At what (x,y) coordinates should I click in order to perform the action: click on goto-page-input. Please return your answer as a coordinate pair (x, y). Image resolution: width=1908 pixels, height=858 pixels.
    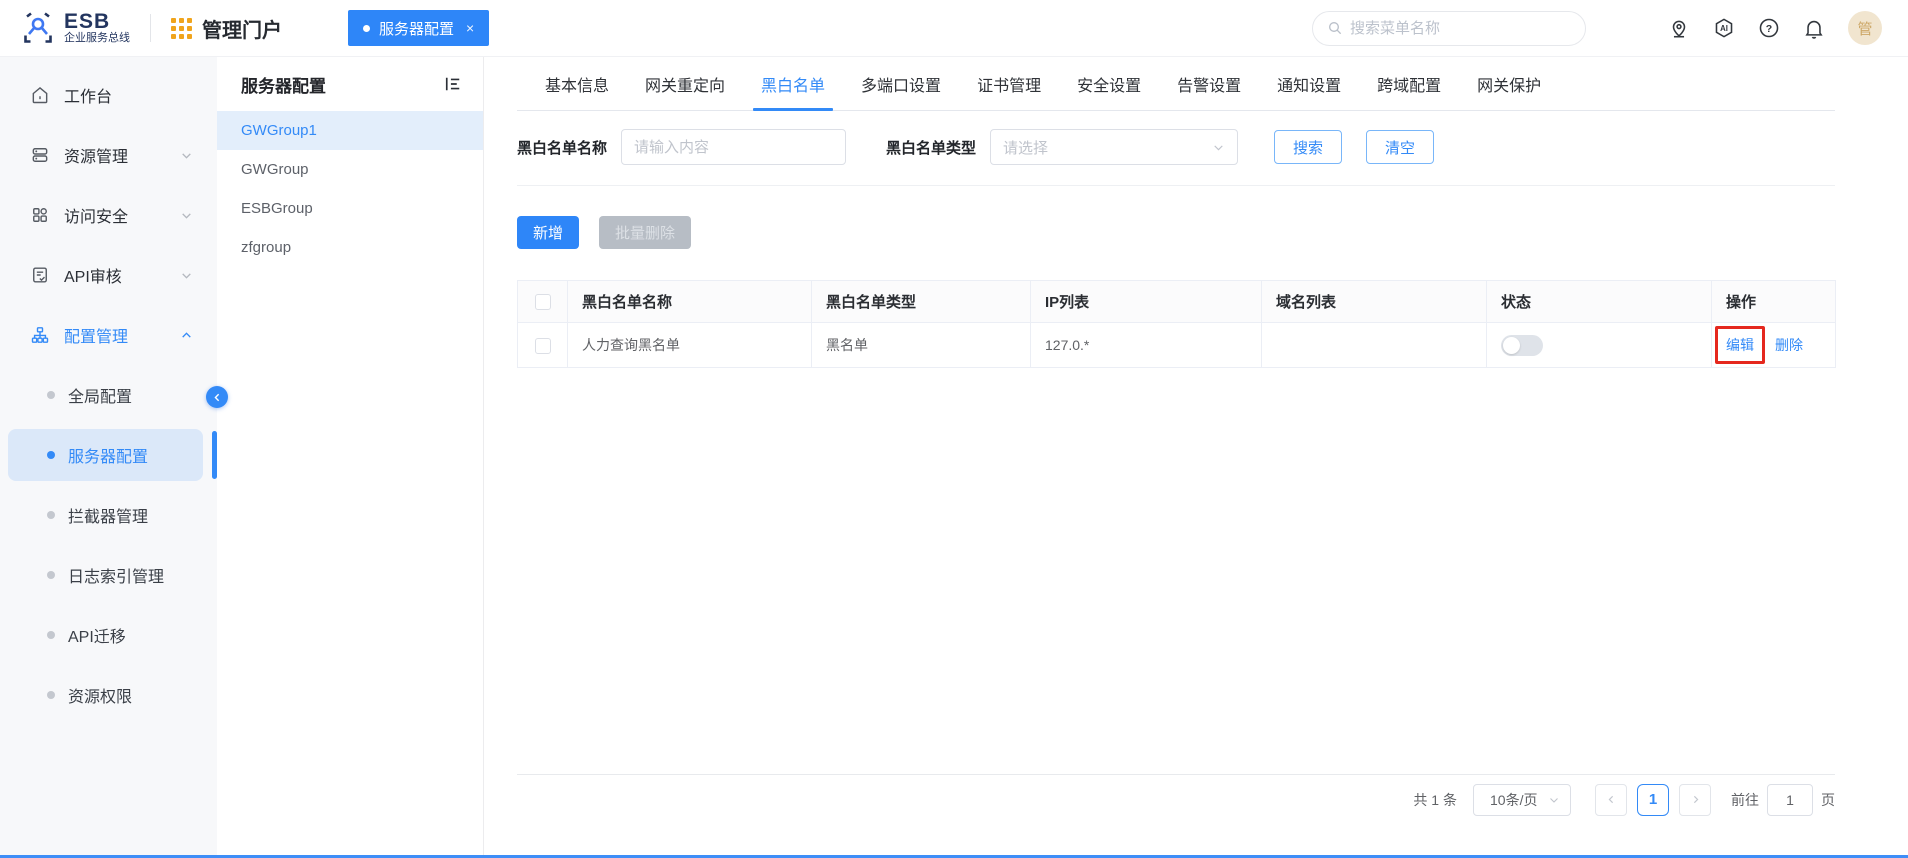
    Looking at the image, I should click on (1790, 799).